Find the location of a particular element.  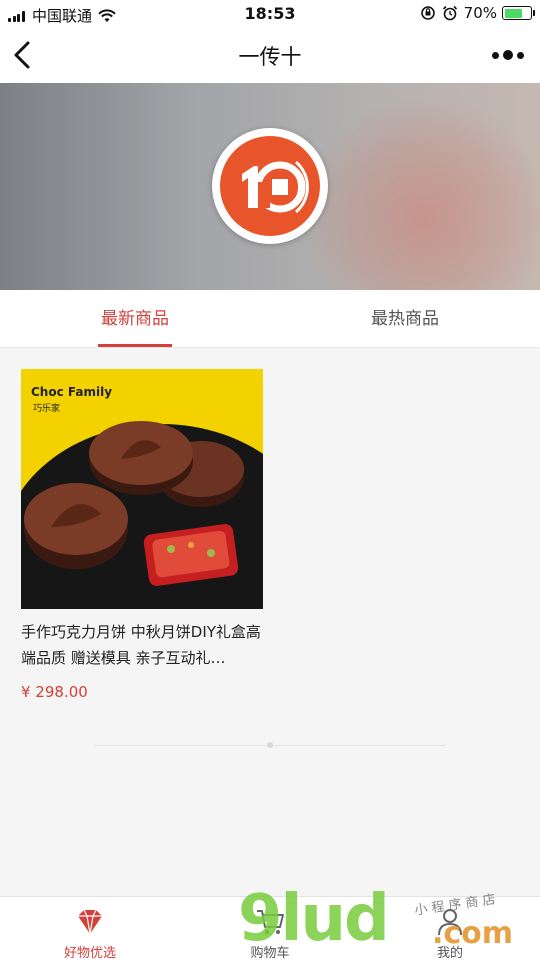

more-dots-icon is located at coordinates (506, 55).